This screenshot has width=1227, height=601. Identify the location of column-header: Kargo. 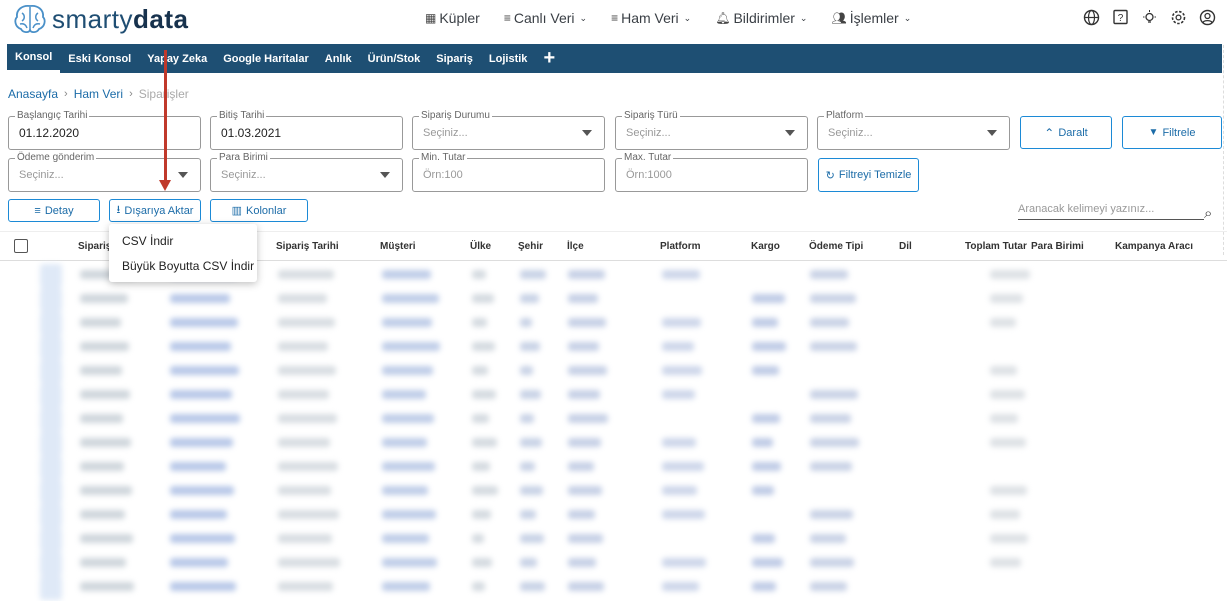
(765, 246).